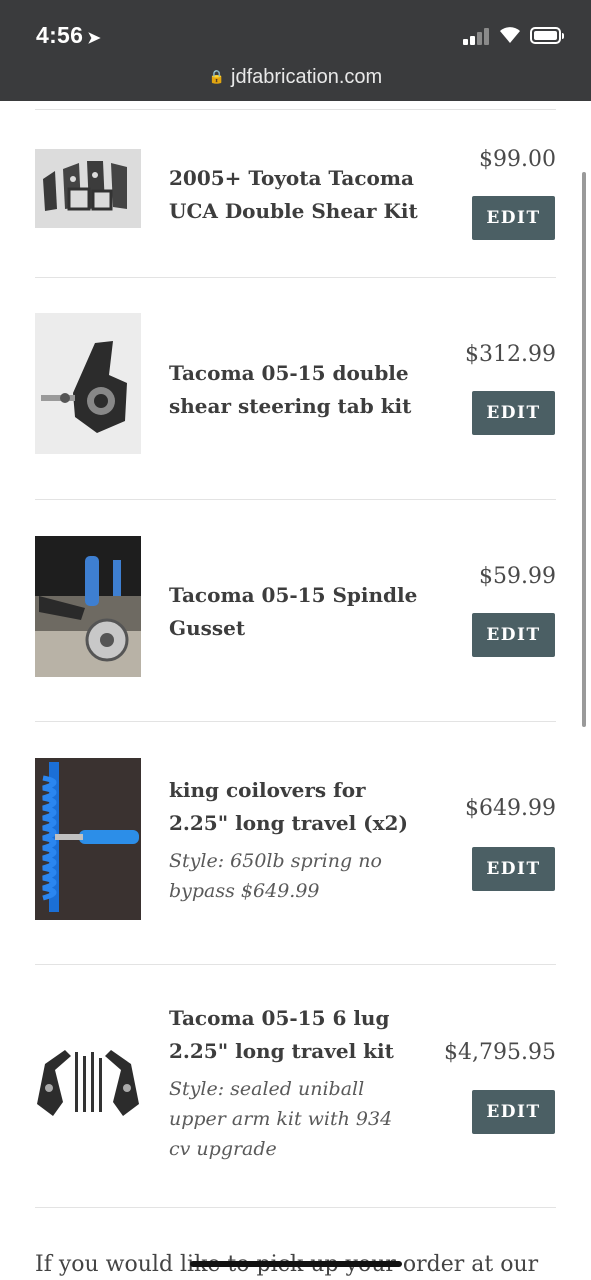  I want to click on coilover-photo-icon, so click(88, 839).